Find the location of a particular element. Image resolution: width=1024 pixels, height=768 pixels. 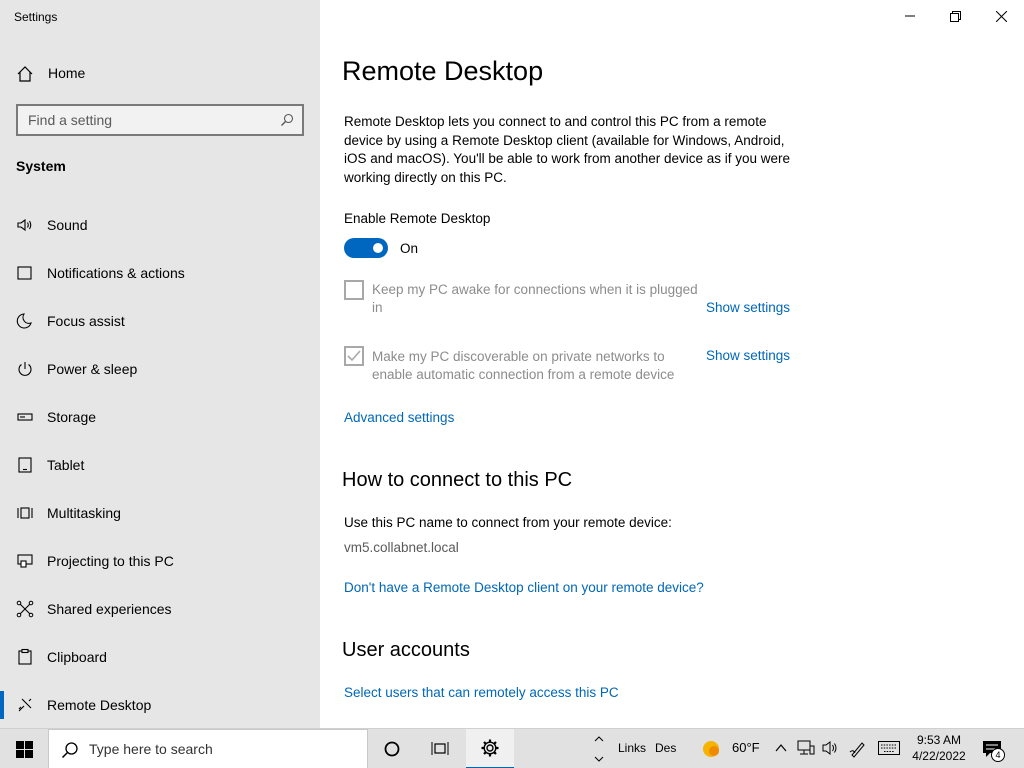

remote-desktop-icon is located at coordinates (25, 705).